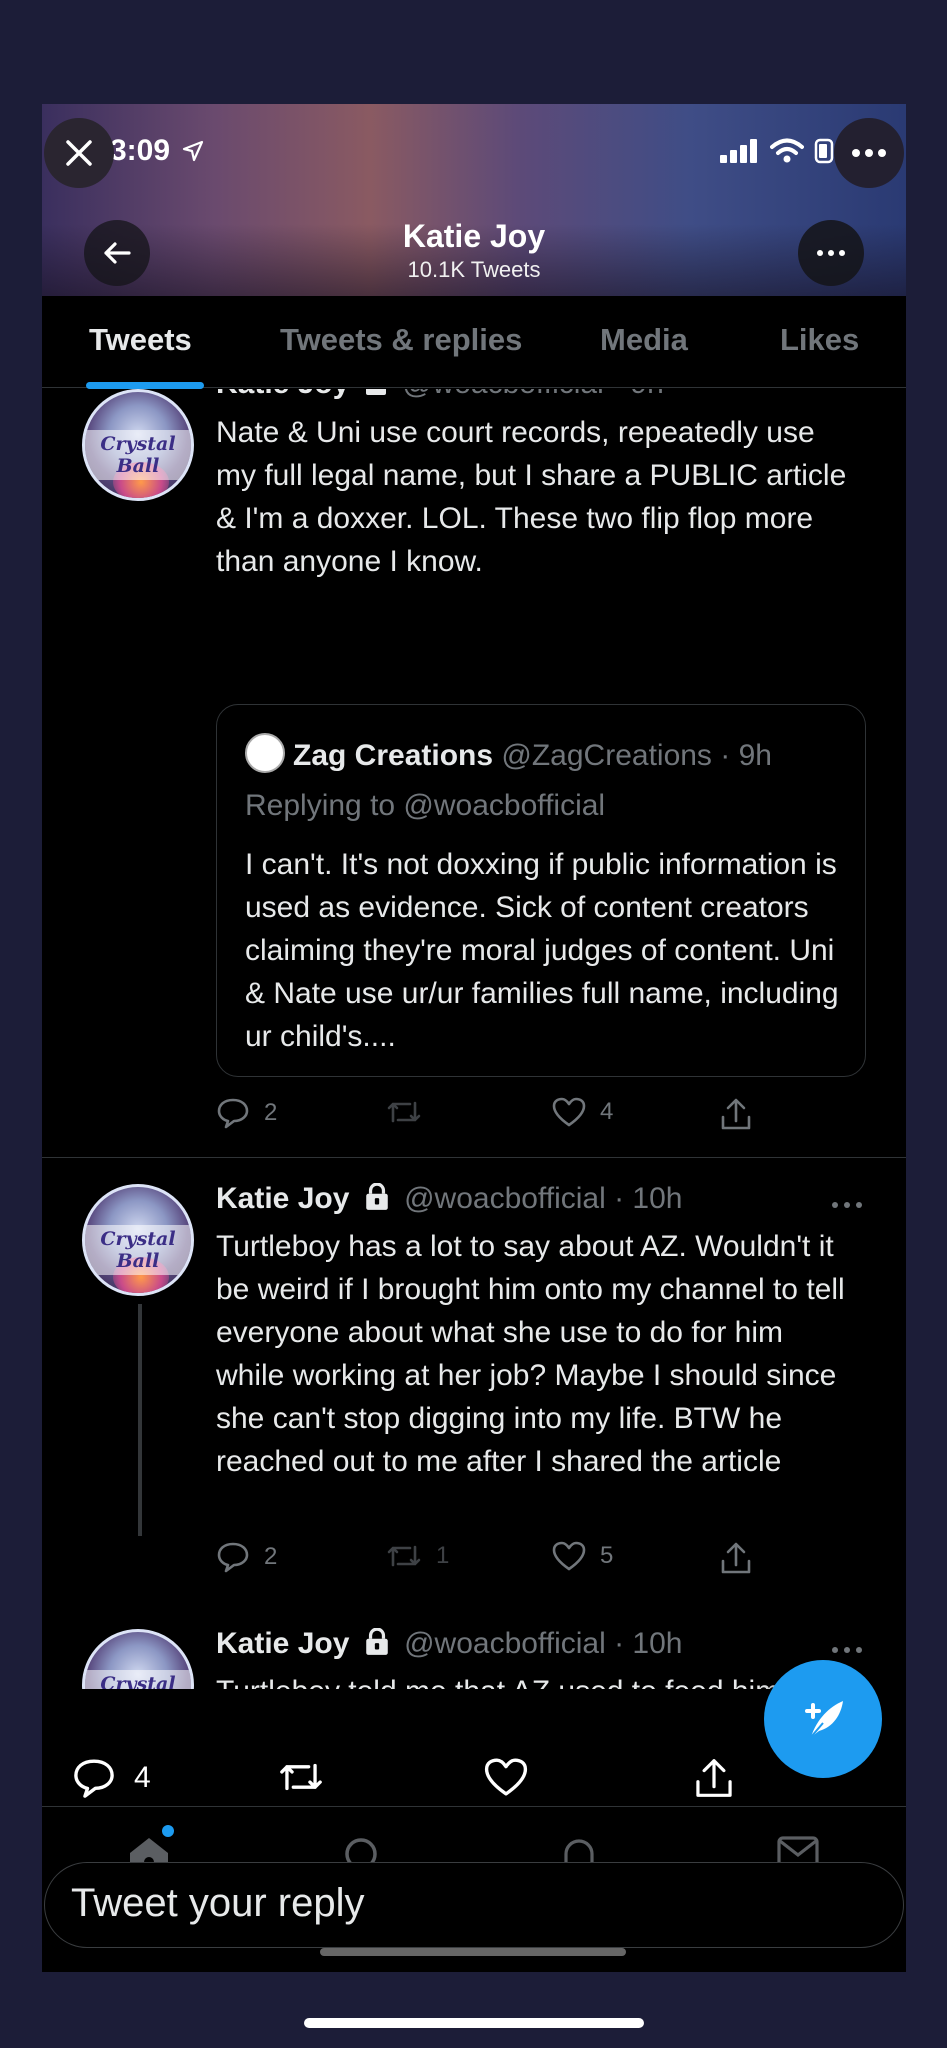 The width and height of the screenshot is (947, 2048). I want to click on compose-feather-icon, so click(824, 1719).